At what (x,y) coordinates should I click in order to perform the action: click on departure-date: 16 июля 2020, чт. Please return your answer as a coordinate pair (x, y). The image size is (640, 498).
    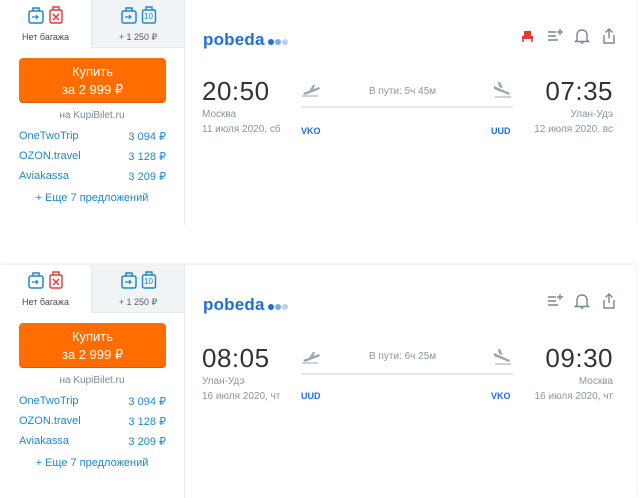
    Looking at the image, I should click on (241, 396).